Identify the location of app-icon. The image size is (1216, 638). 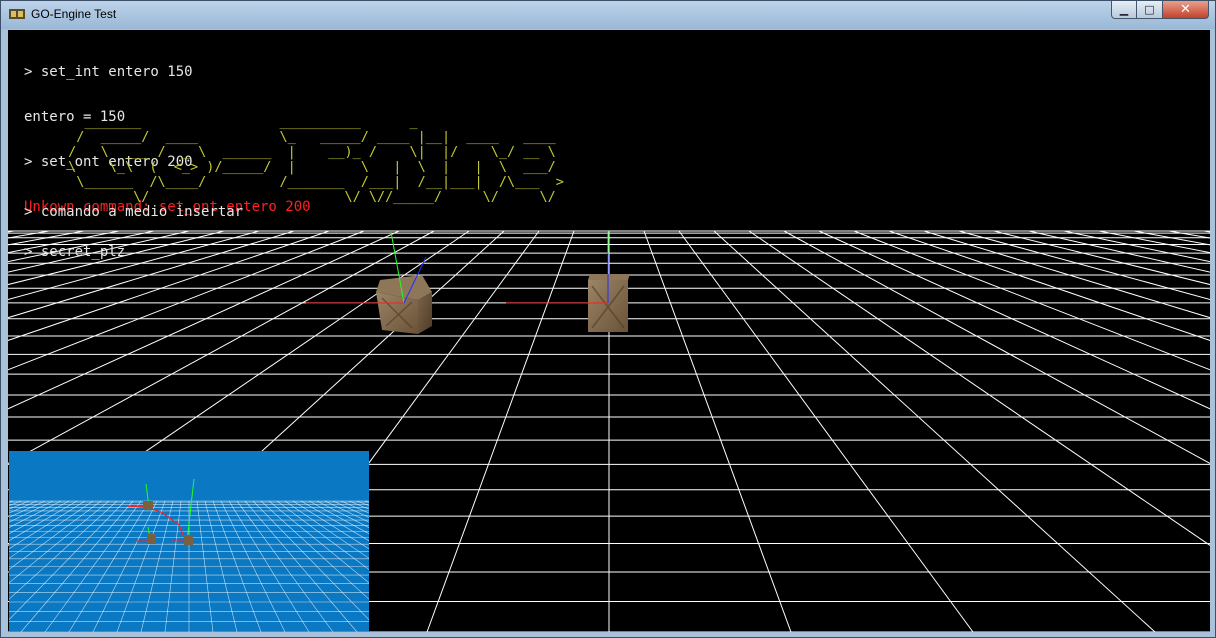
(17, 14).